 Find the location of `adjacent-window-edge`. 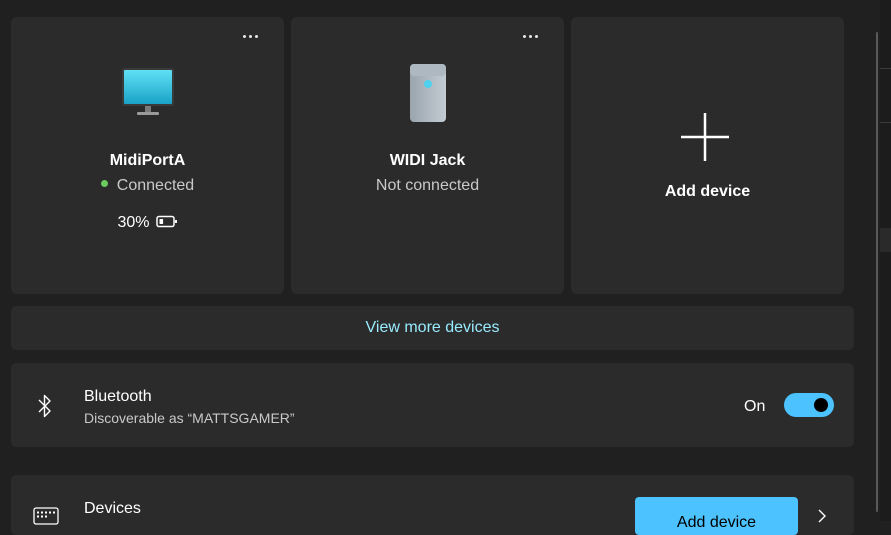

adjacent-window-edge is located at coordinates (885, 260).